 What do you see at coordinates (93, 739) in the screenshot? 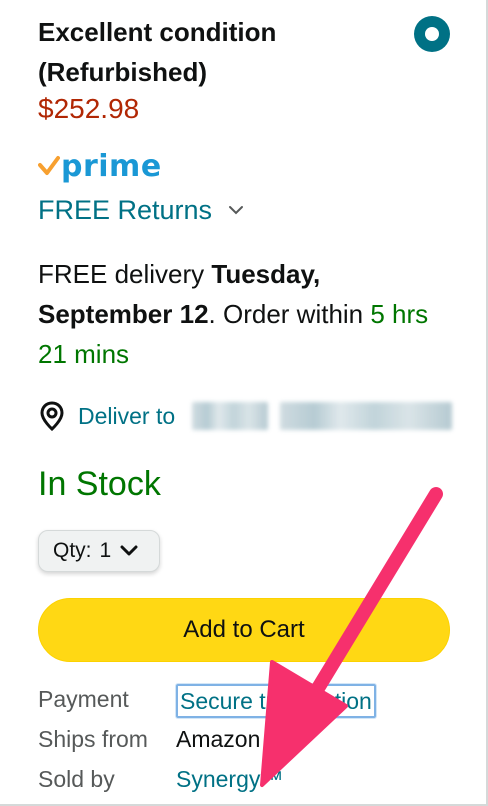
I see `ships-from-label: Ships from` at bounding box center [93, 739].